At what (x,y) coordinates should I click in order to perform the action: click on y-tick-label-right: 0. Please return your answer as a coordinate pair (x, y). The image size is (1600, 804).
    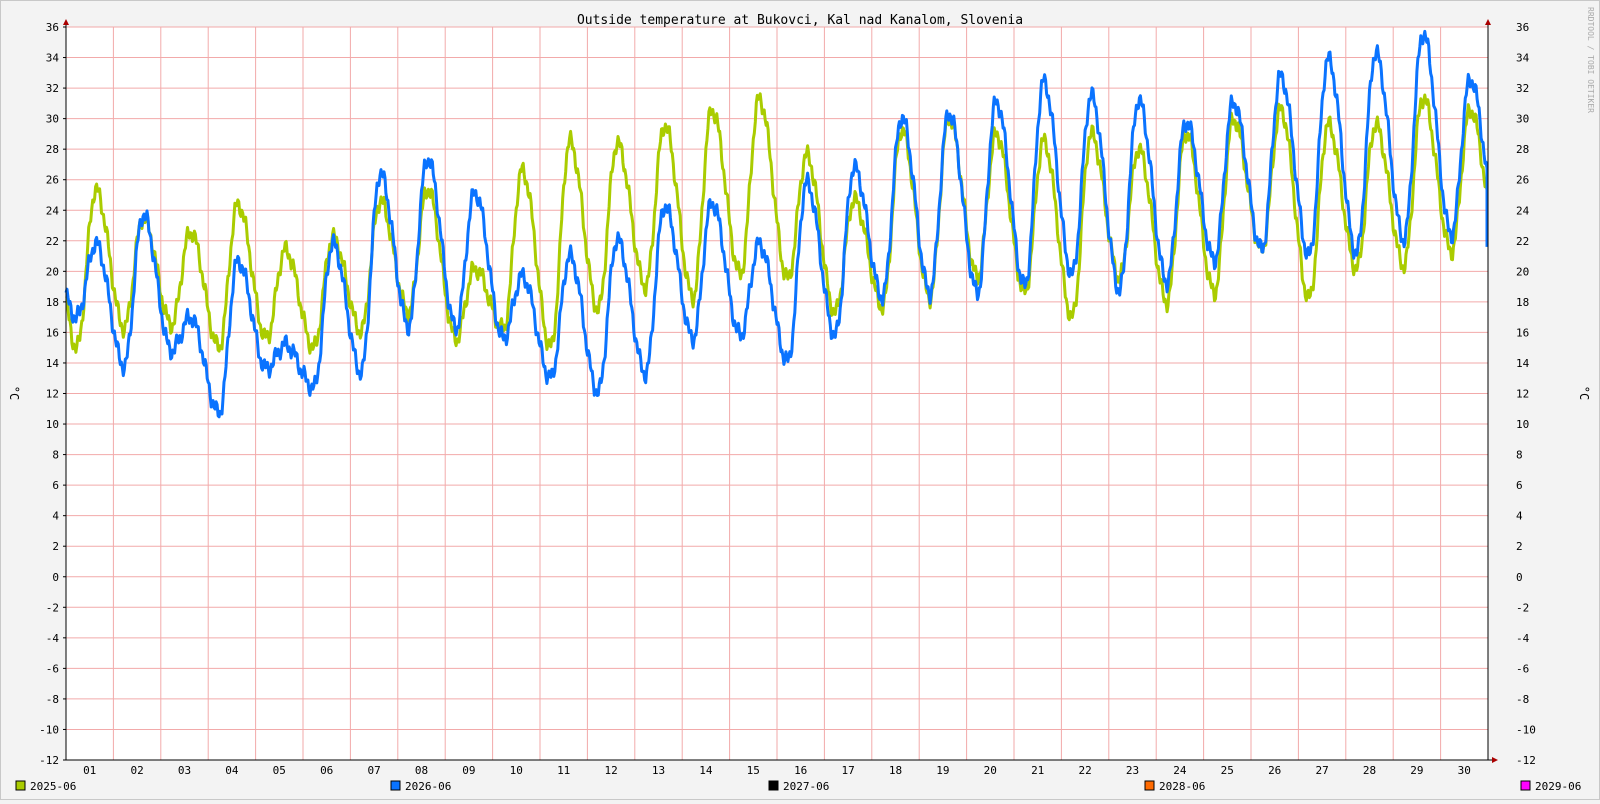
    Looking at the image, I should click on (1519, 577).